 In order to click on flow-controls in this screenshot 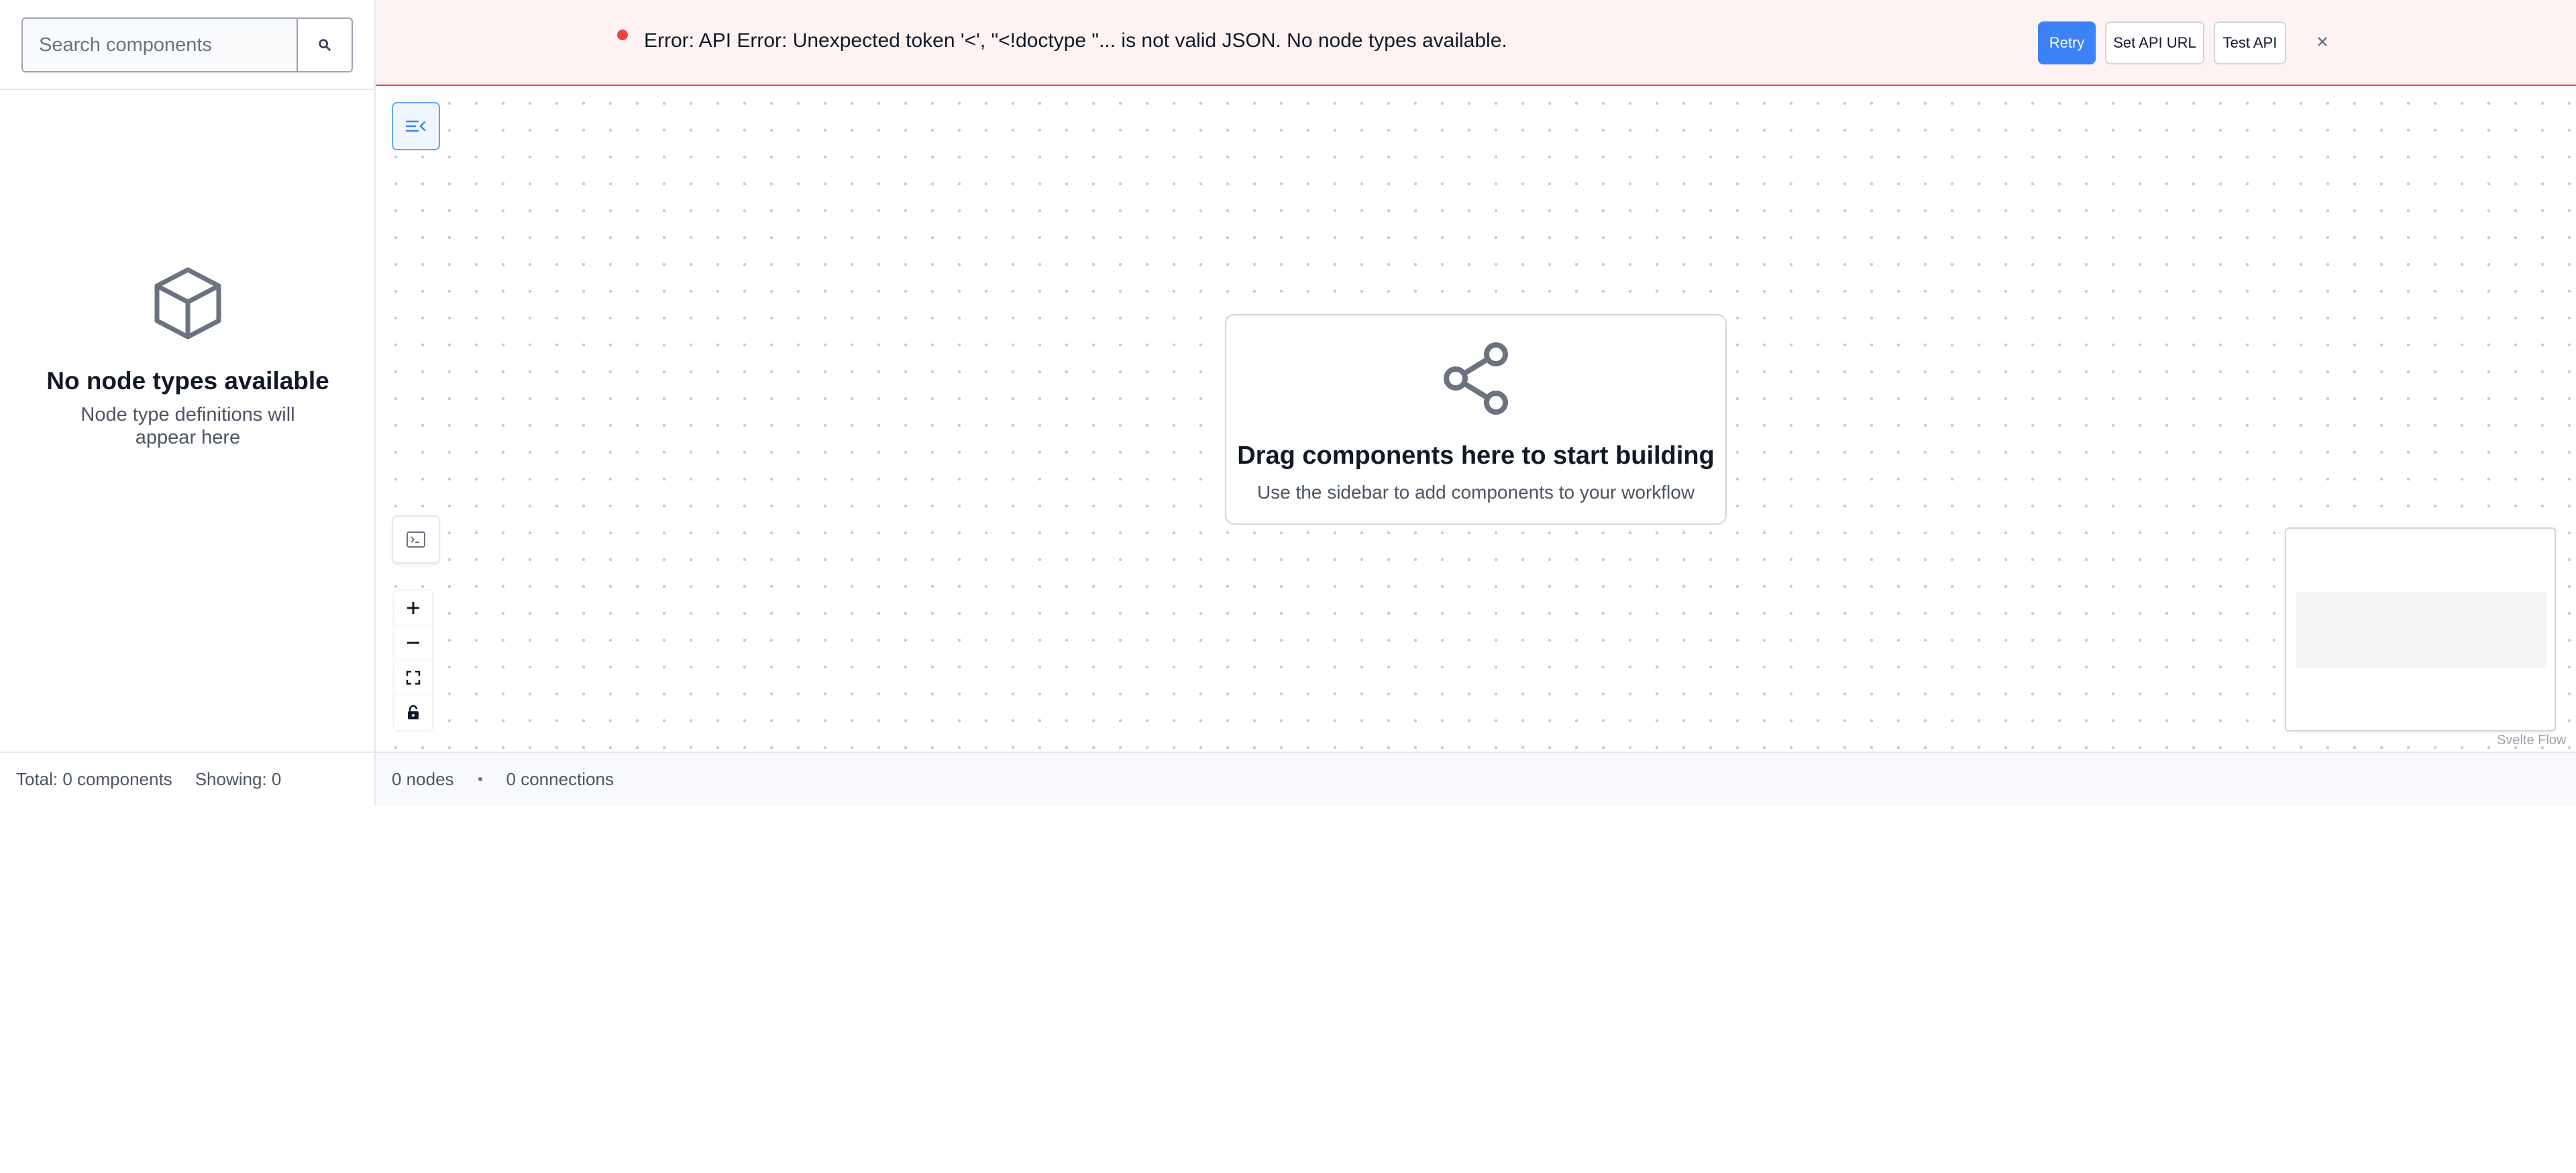, I will do `click(413, 660)`.